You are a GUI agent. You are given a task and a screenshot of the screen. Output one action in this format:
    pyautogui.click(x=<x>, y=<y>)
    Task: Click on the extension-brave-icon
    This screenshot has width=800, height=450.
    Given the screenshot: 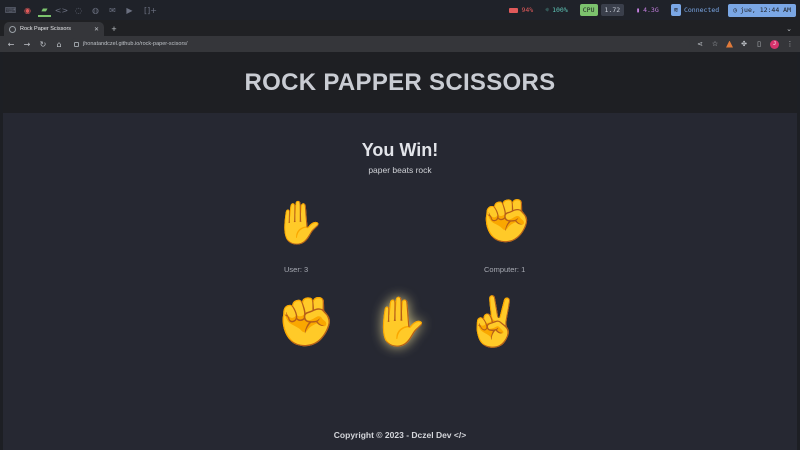 What is the action you would take?
    pyautogui.click(x=729, y=44)
    